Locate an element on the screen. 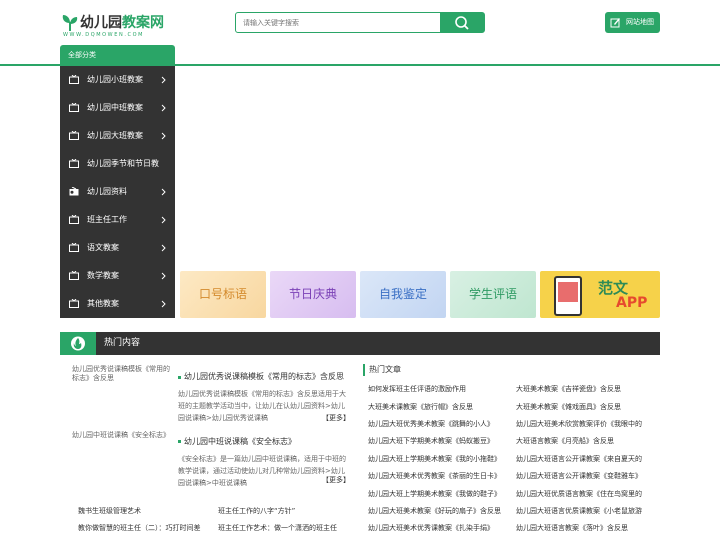  hot-article-link: 幼儿园大班语言公开课教案《变鞋雅车》 is located at coordinates (586, 476).